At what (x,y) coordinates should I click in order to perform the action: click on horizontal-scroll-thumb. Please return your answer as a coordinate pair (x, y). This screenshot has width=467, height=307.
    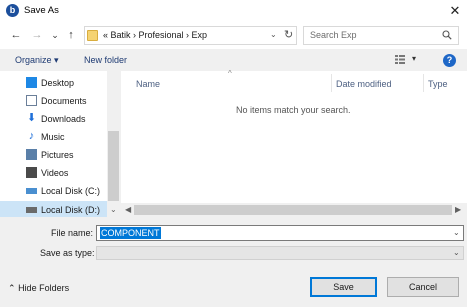
    Looking at the image, I should click on (293, 210).